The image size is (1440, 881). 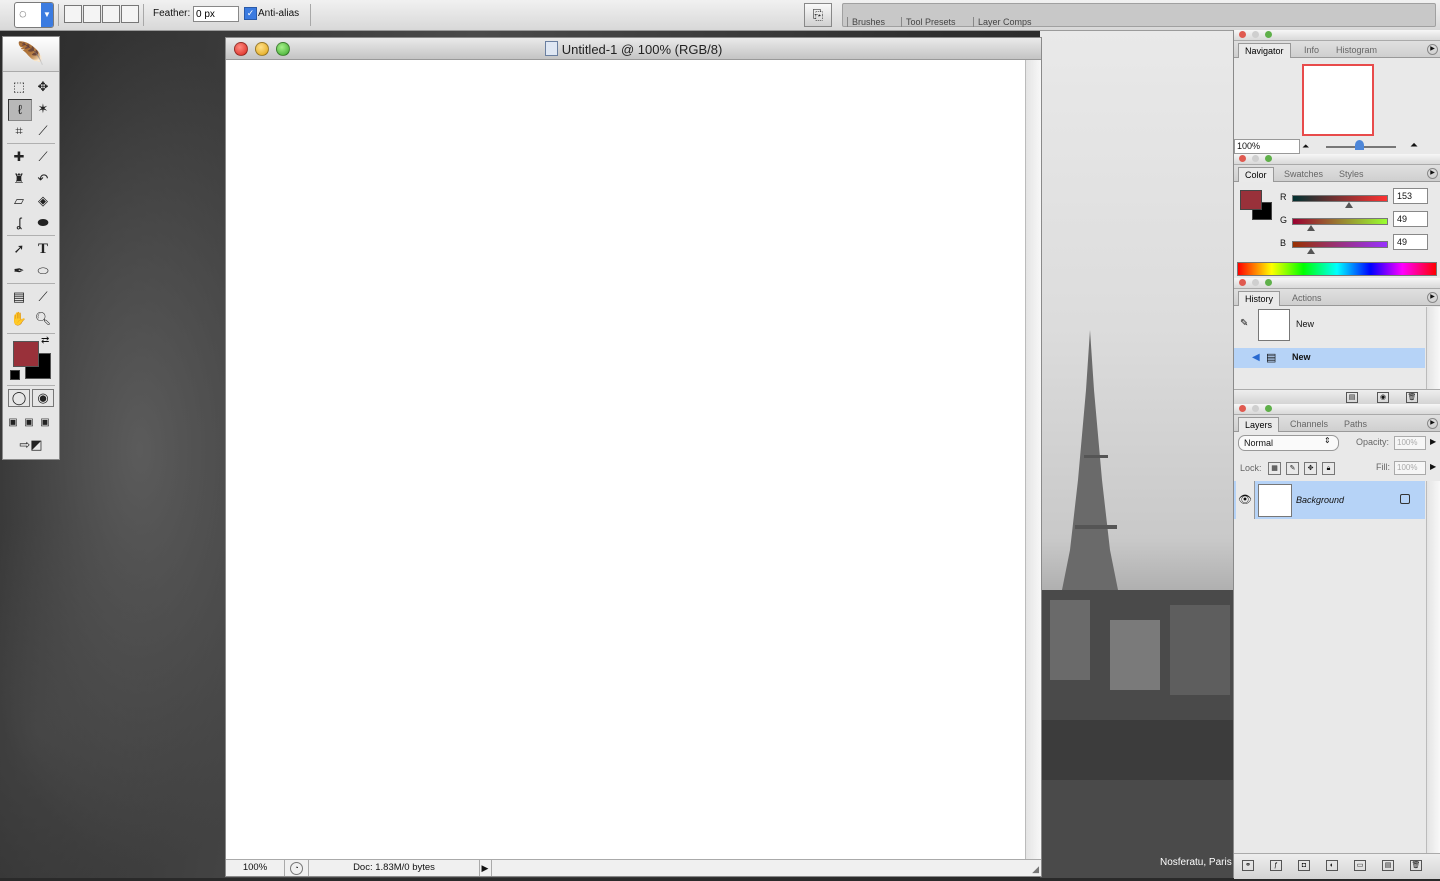 What do you see at coordinates (1352, 397) in the screenshot?
I see `new-document-from-state-icon: ▤` at bounding box center [1352, 397].